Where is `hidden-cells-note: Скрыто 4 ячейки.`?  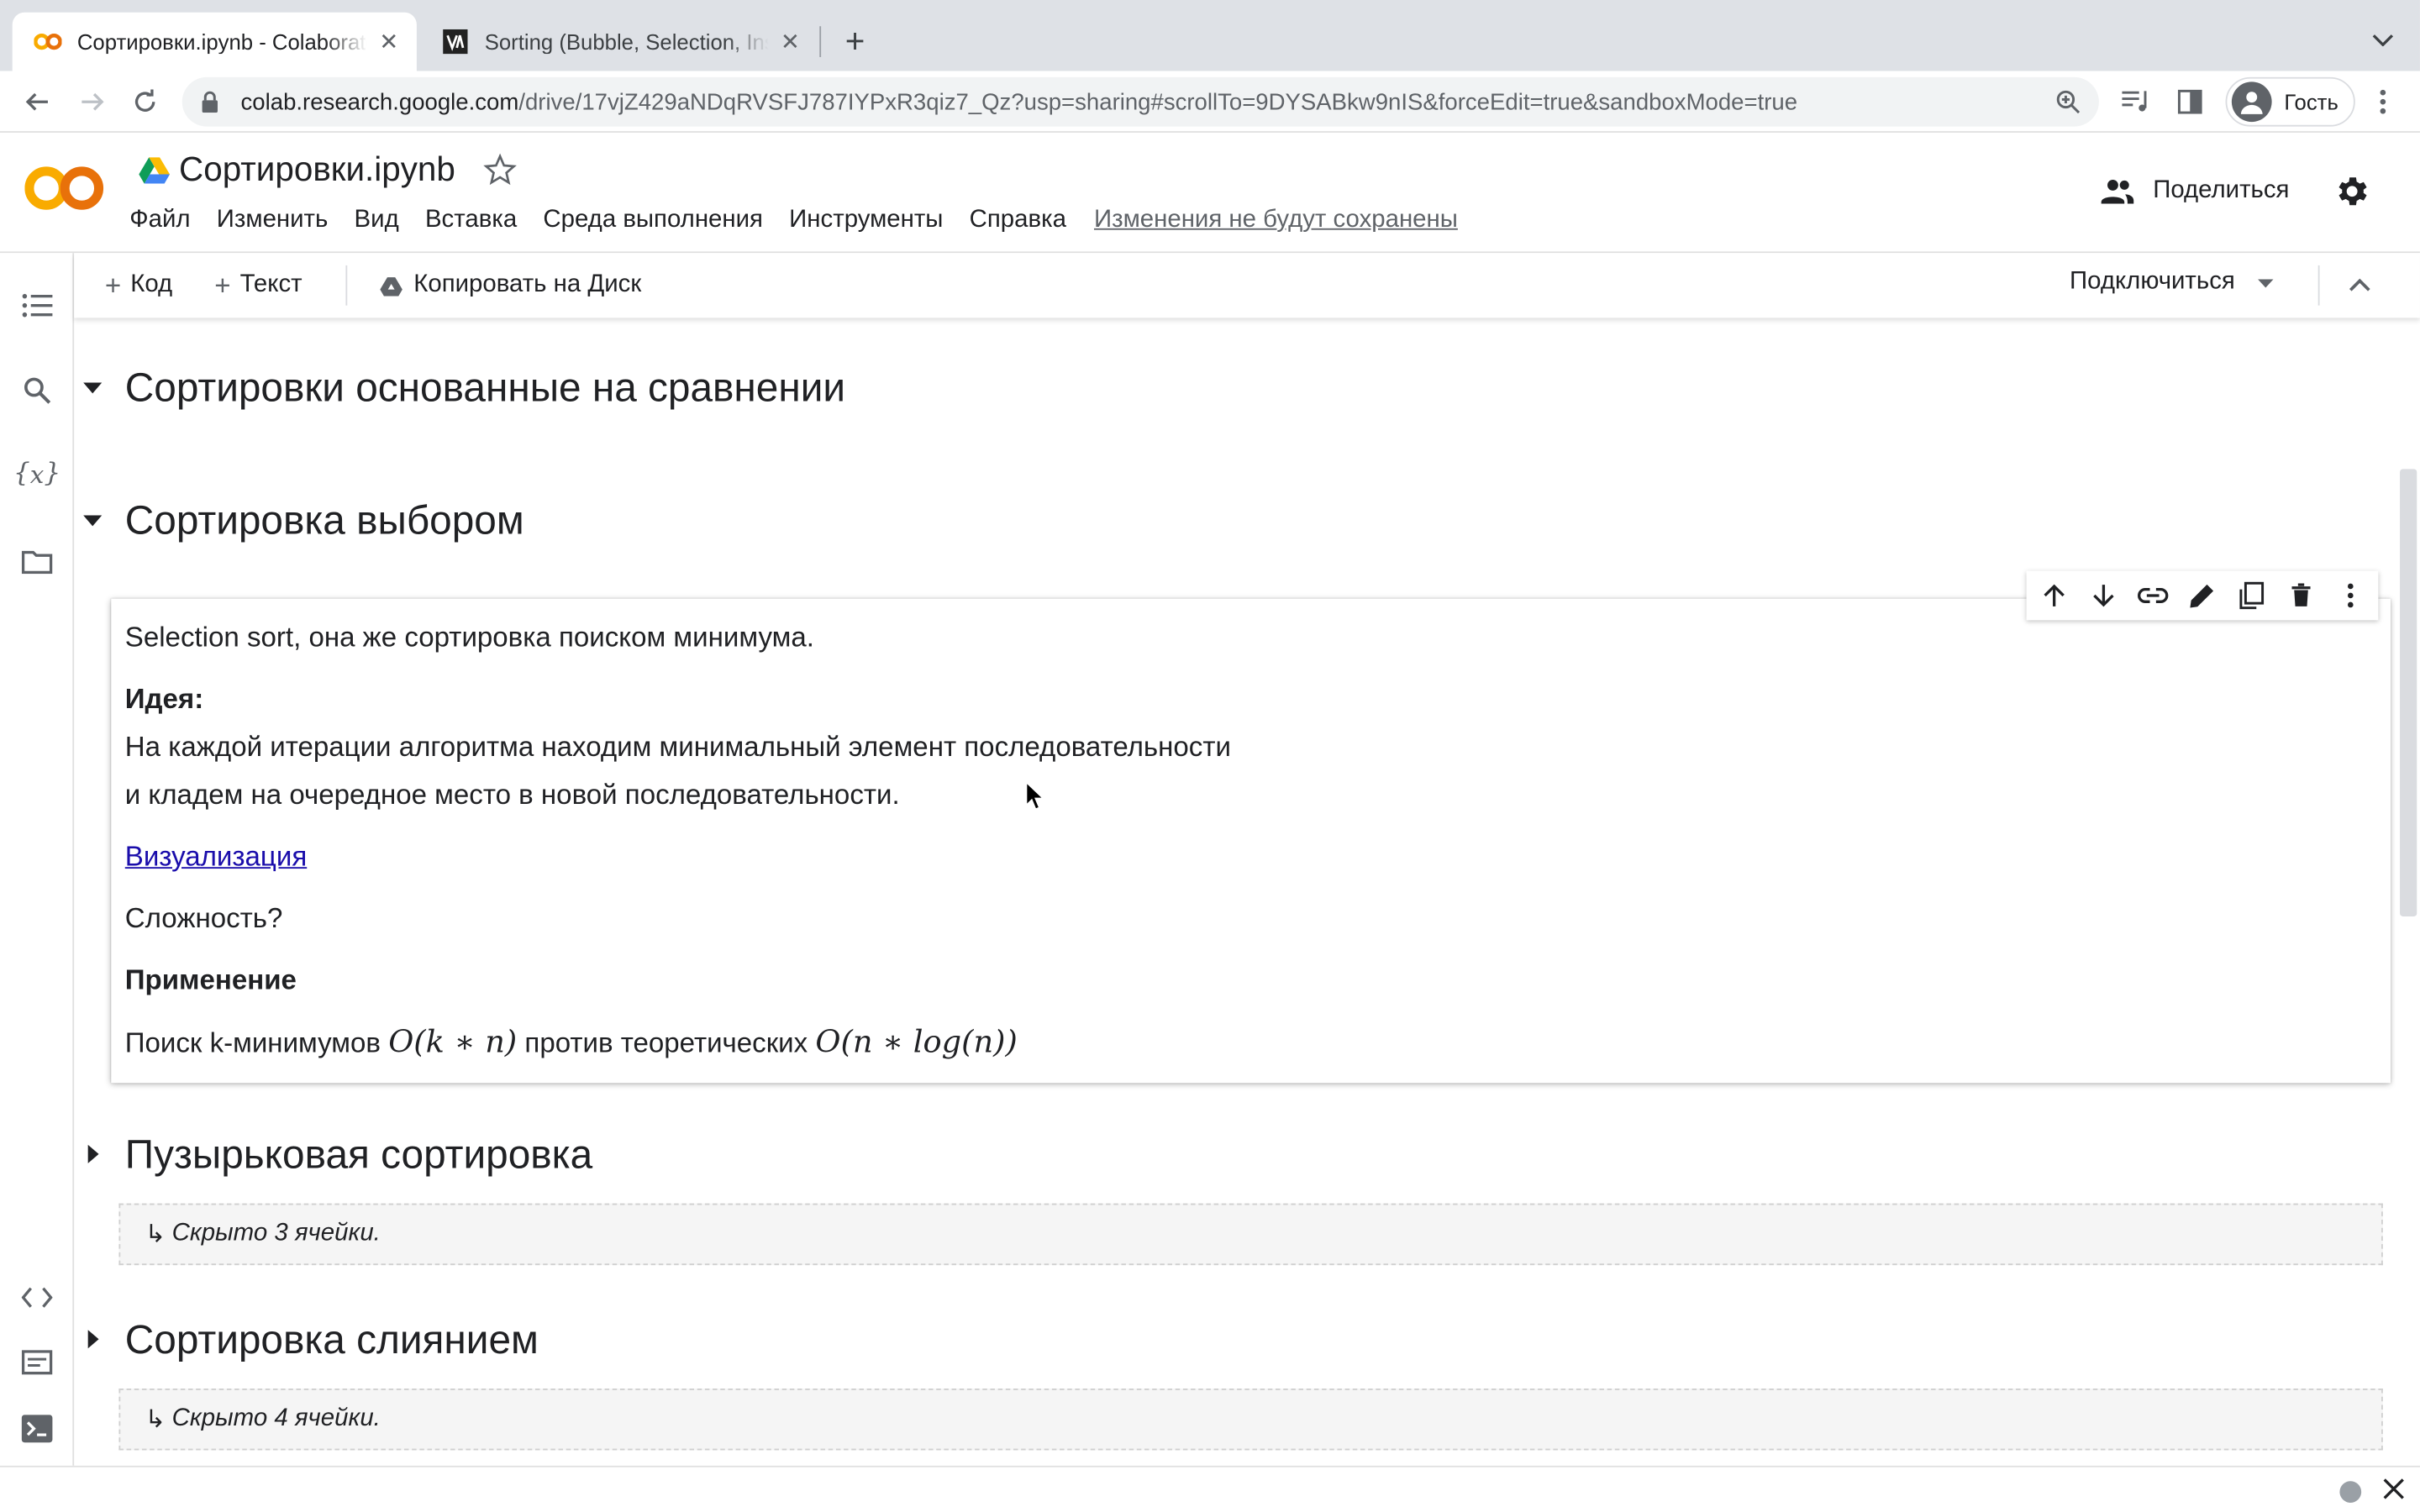 hidden-cells-note: Скрыто 4 ячейки. is located at coordinates (276, 1418).